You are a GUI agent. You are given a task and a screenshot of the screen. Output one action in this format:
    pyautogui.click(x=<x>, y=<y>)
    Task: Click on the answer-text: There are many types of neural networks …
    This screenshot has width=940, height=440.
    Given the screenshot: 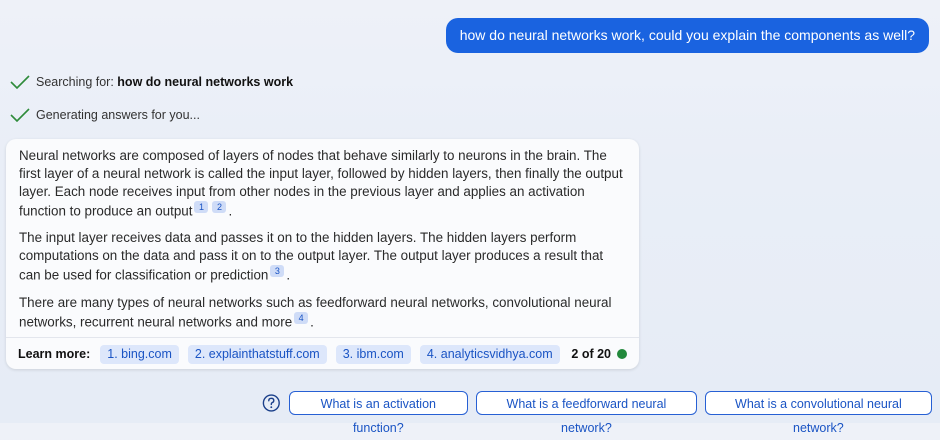 What is the action you would take?
    pyautogui.click(x=315, y=312)
    